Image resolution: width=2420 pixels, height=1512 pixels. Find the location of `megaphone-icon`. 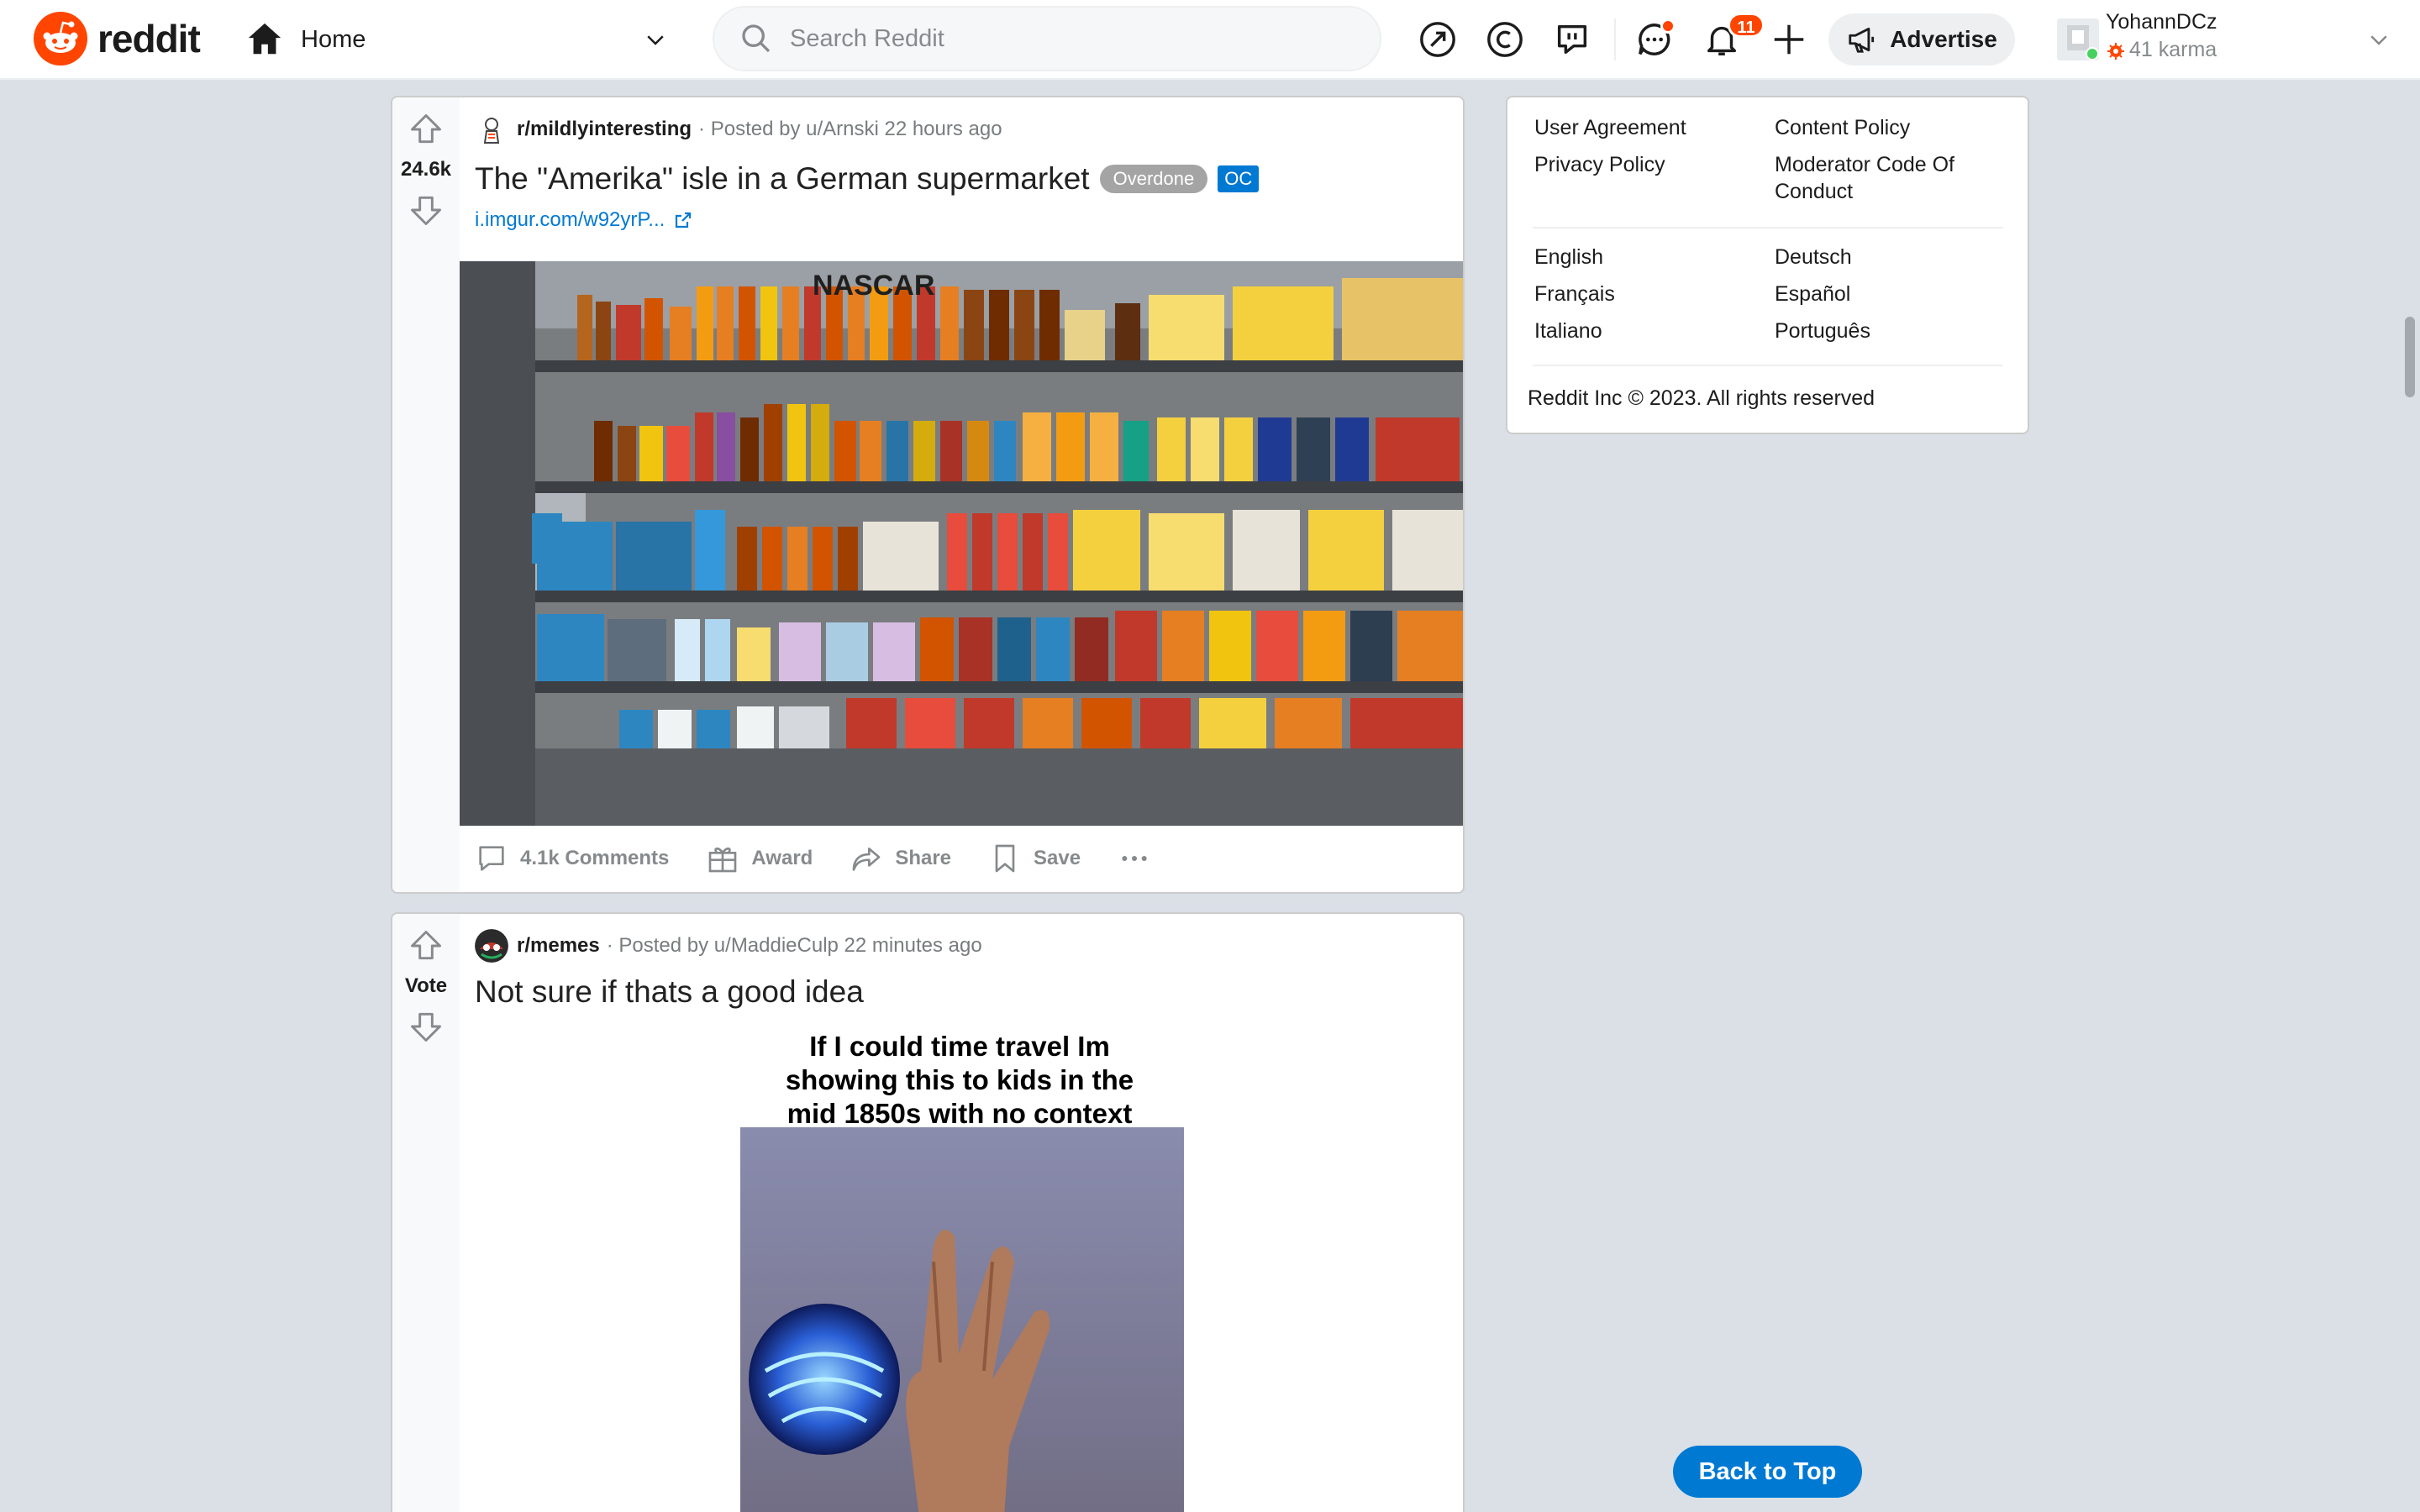

megaphone-icon is located at coordinates (1862, 40).